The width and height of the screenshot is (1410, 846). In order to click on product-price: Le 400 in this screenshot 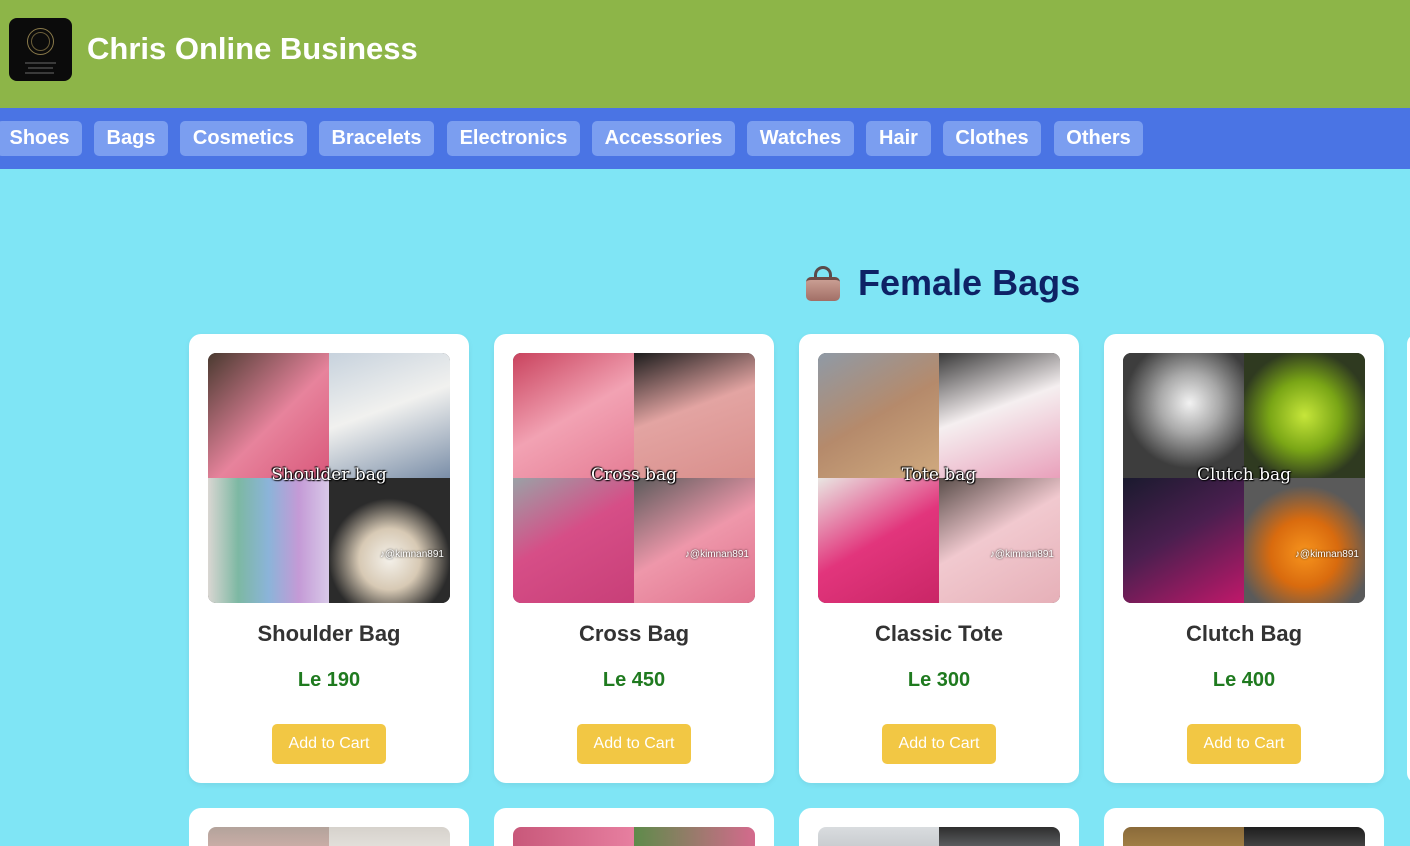, I will do `click(1244, 680)`.